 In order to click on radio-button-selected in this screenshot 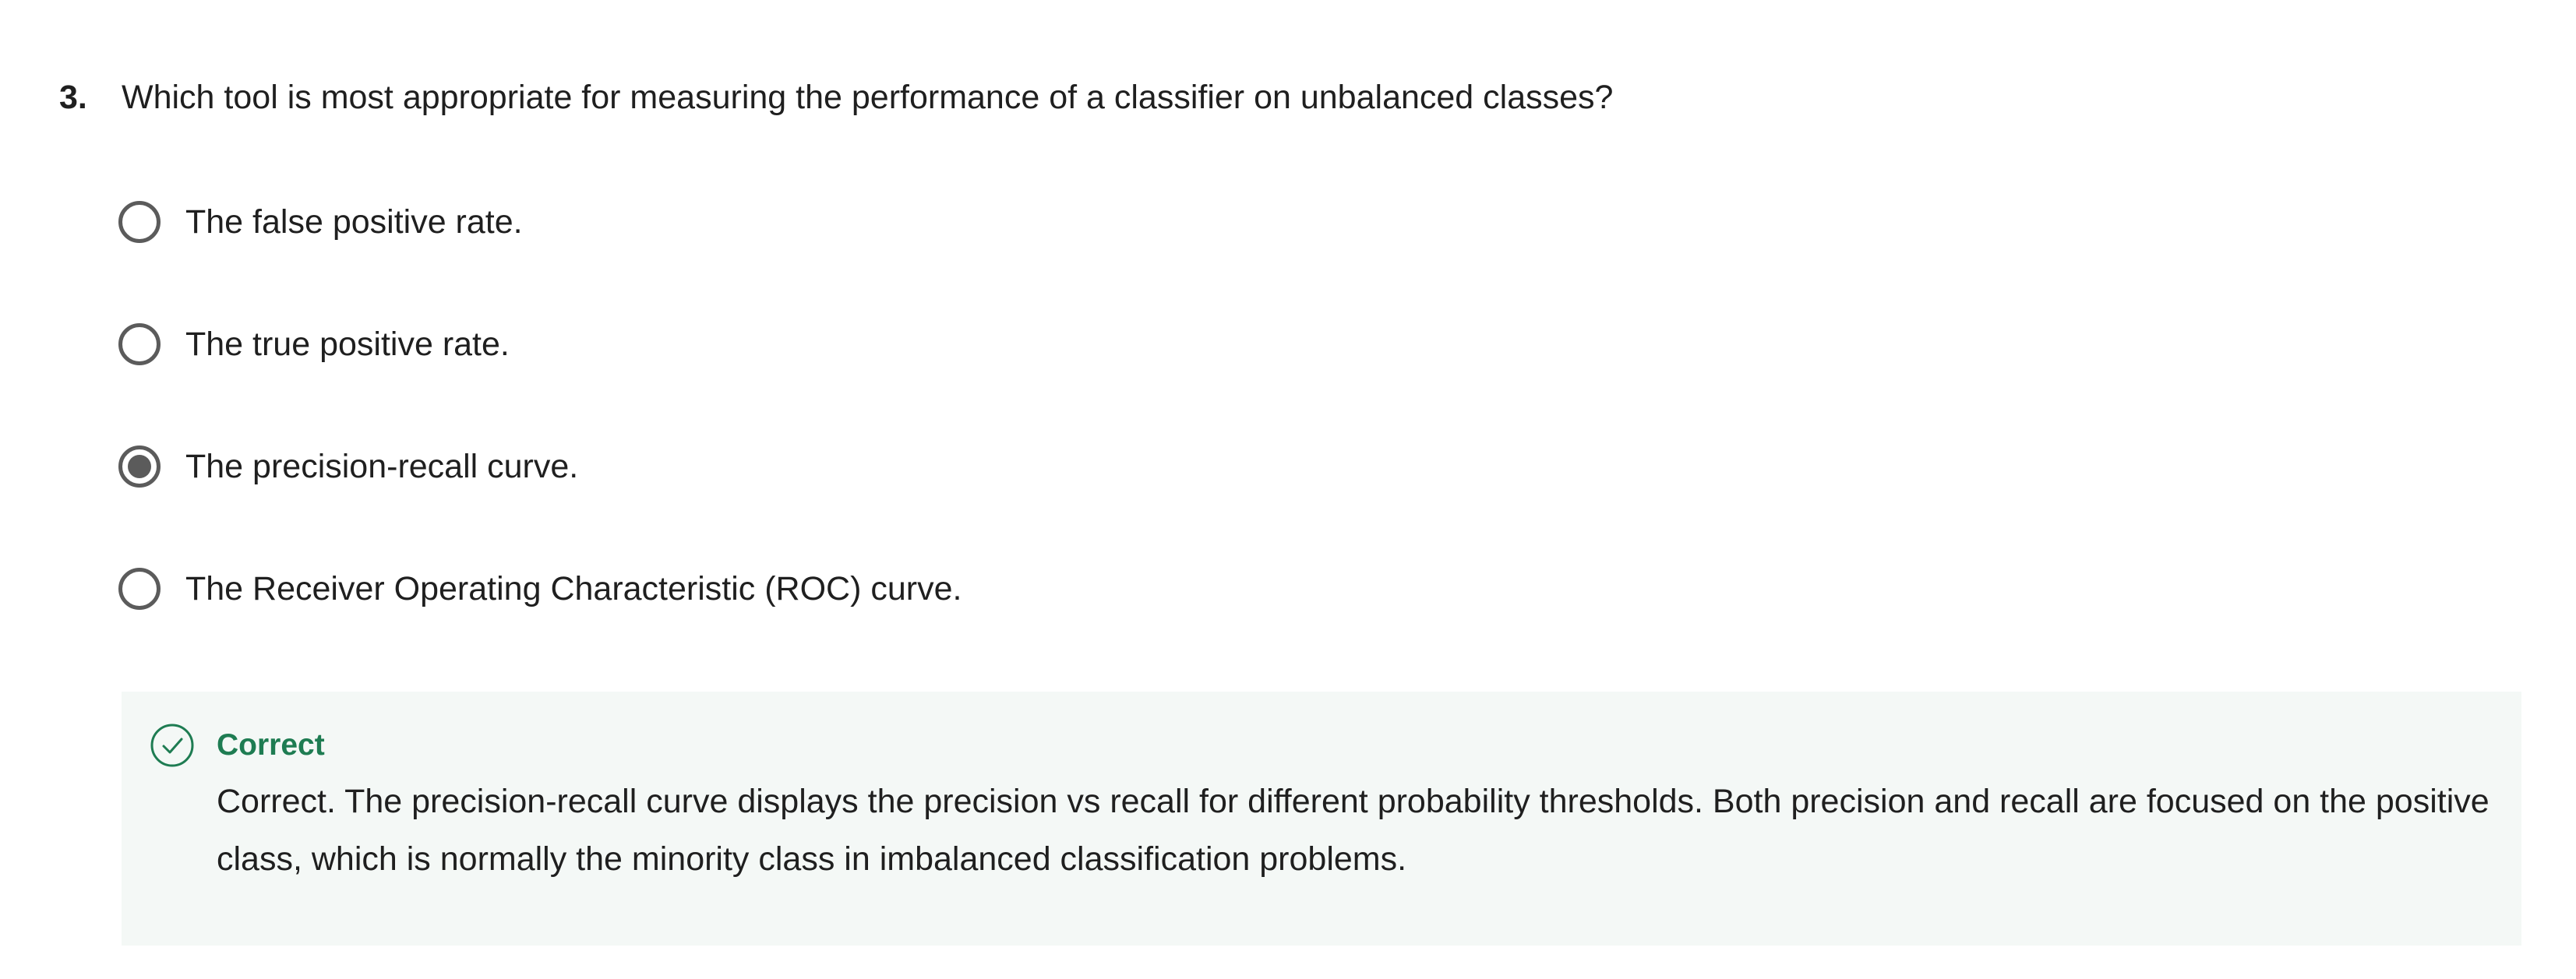, I will do `click(139, 466)`.